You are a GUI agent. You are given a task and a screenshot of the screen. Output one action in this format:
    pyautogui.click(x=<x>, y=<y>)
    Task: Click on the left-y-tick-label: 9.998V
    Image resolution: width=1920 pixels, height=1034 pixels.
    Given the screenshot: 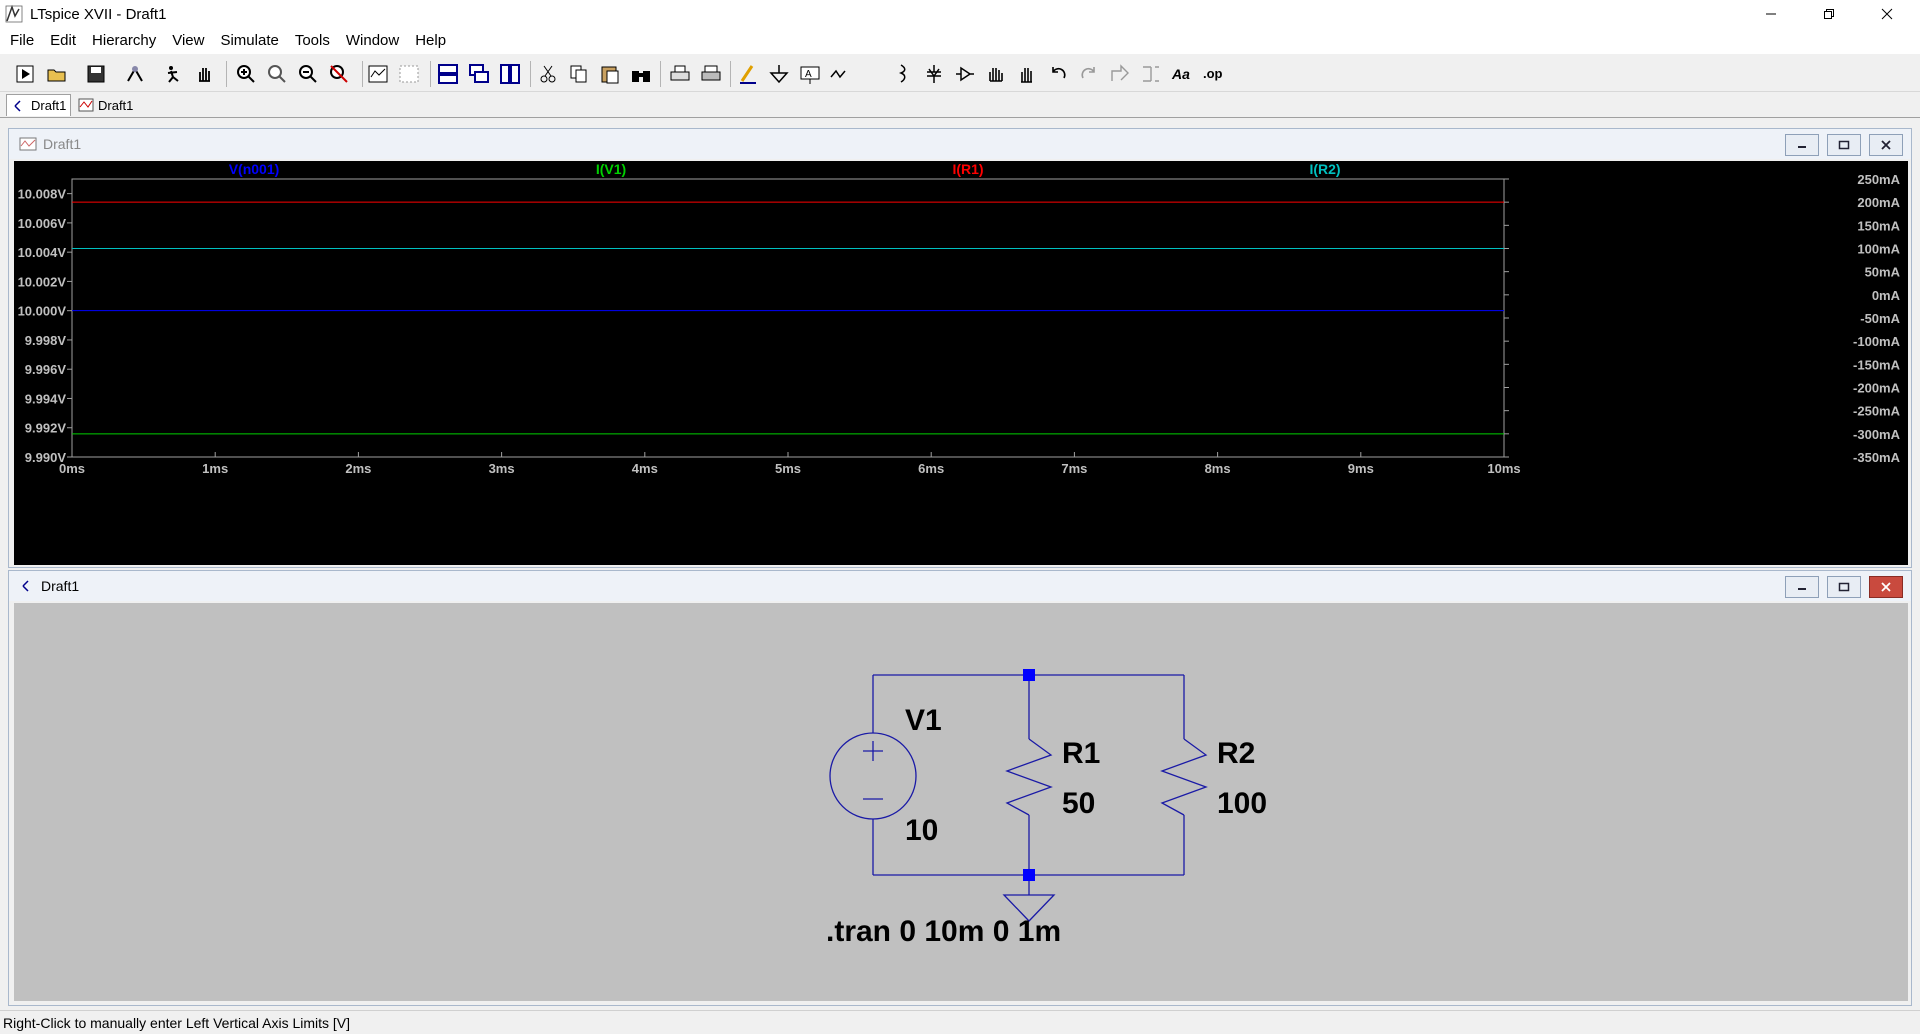 What is the action you would take?
    pyautogui.click(x=46, y=340)
    